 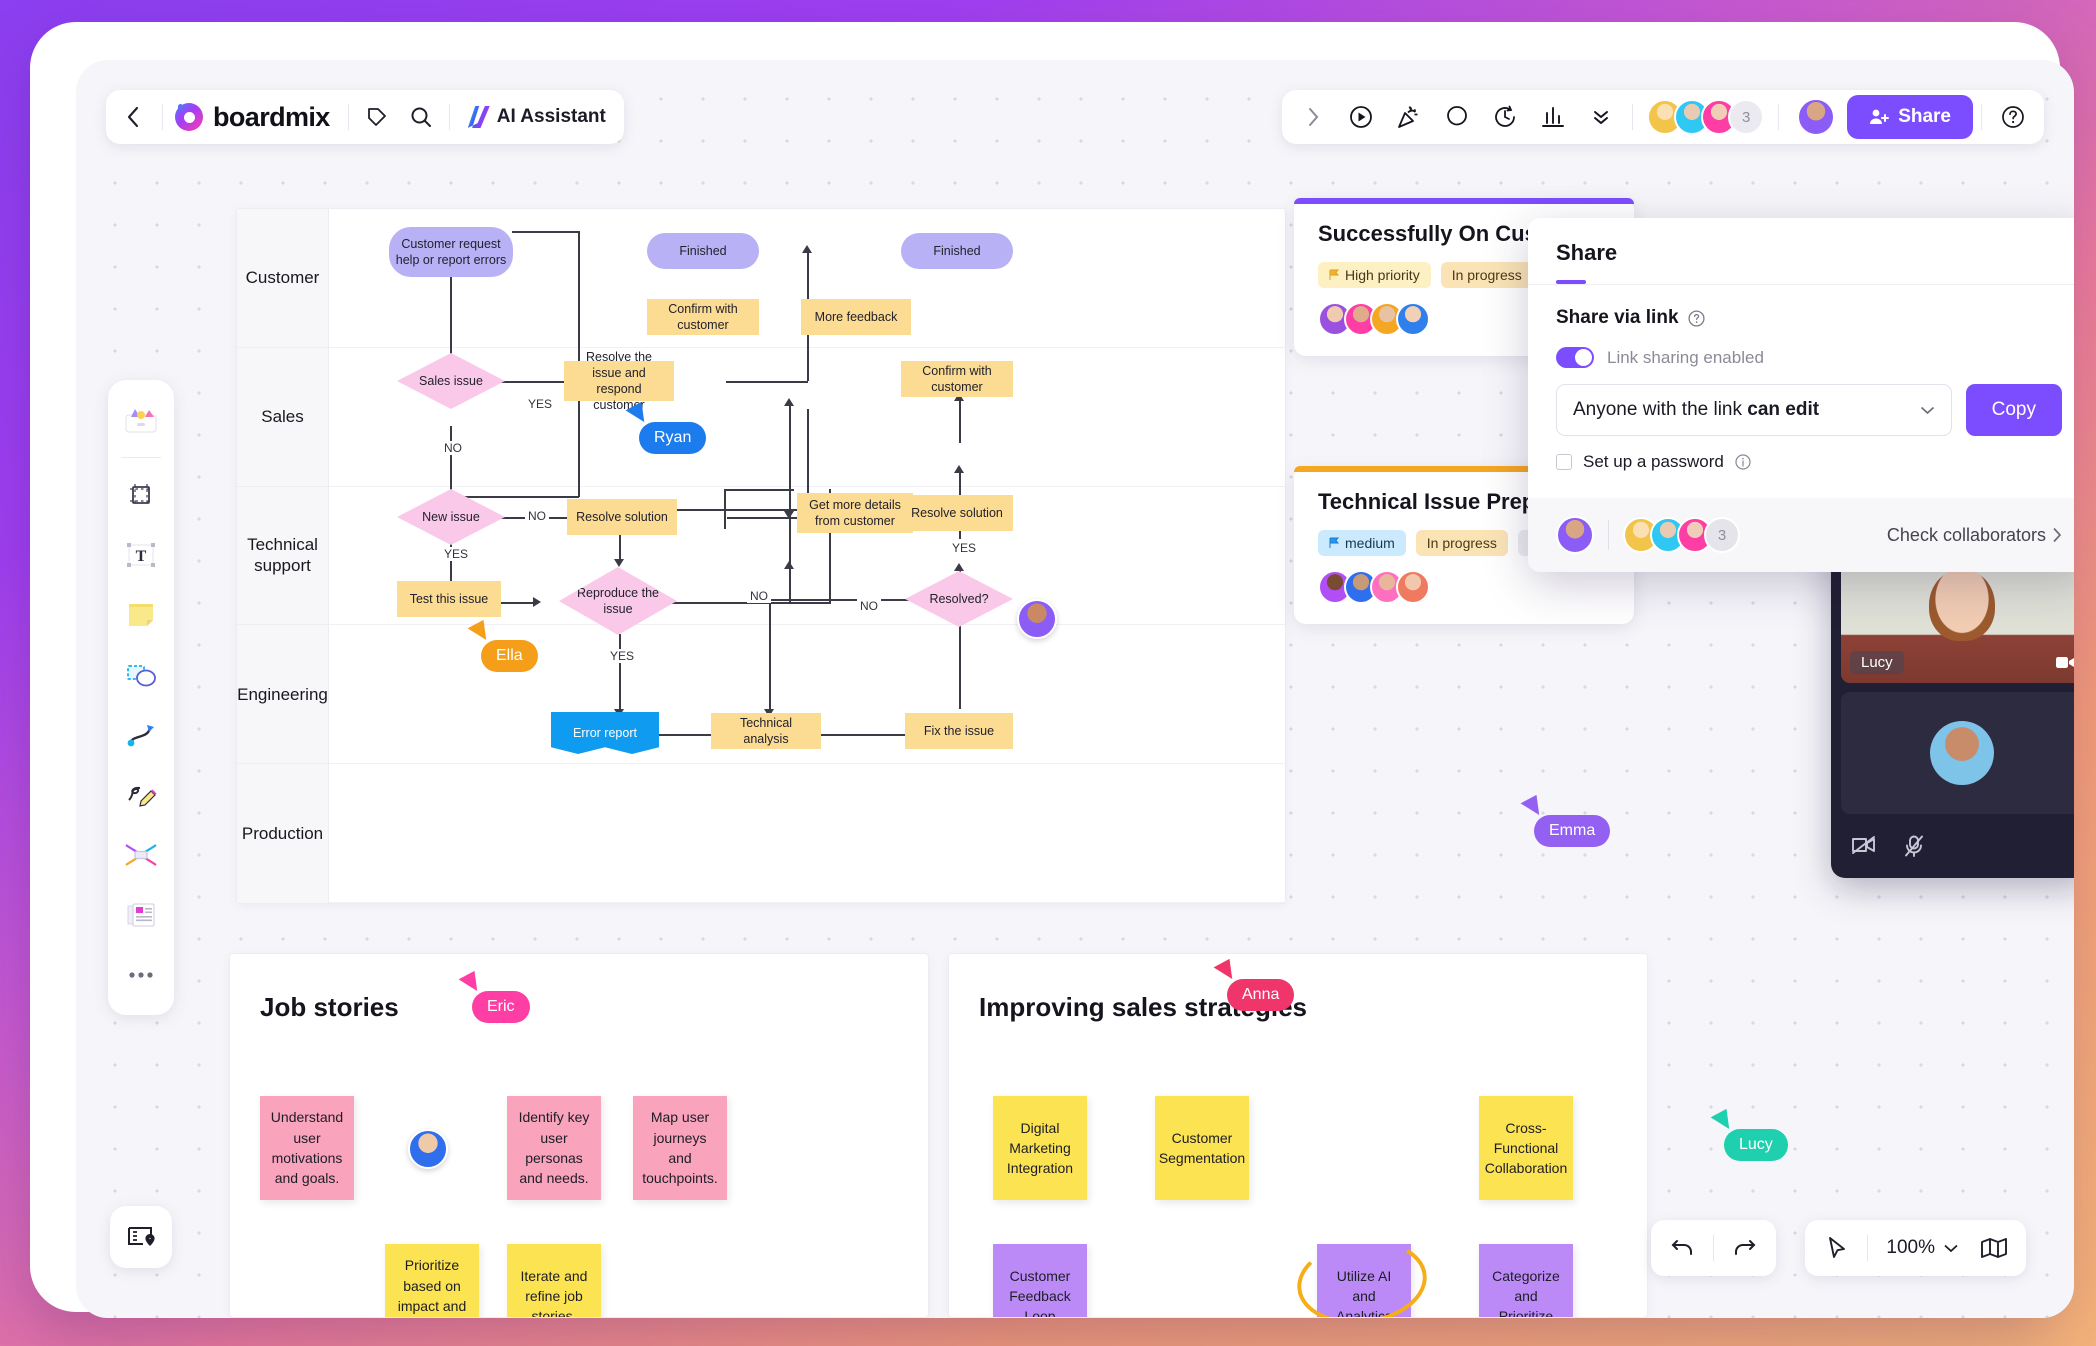 What do you see at coordinates (141, 915) in the screenshot?
I see `document-icon` at bounding box center [141, 915].